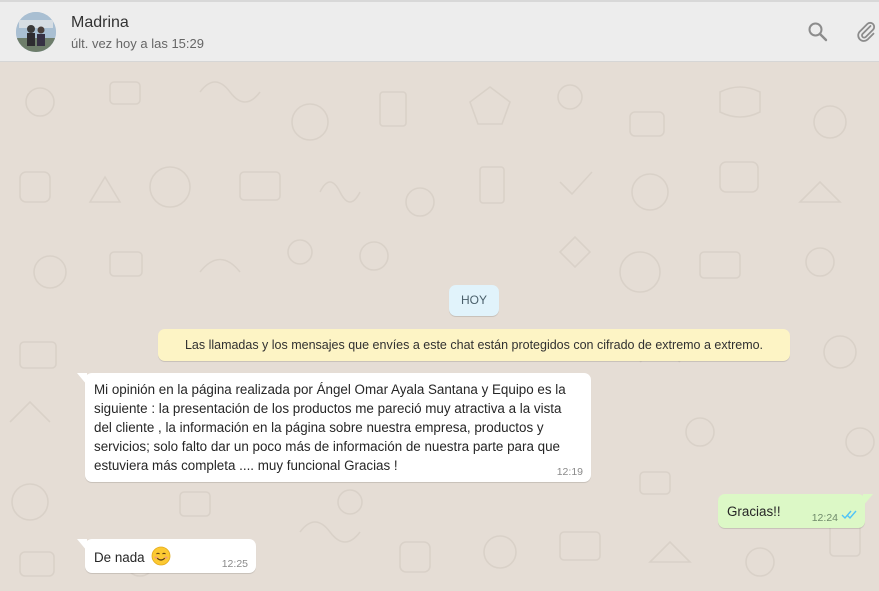 The image size is (879, 591). I want to click on avatar, so click(36, 32).